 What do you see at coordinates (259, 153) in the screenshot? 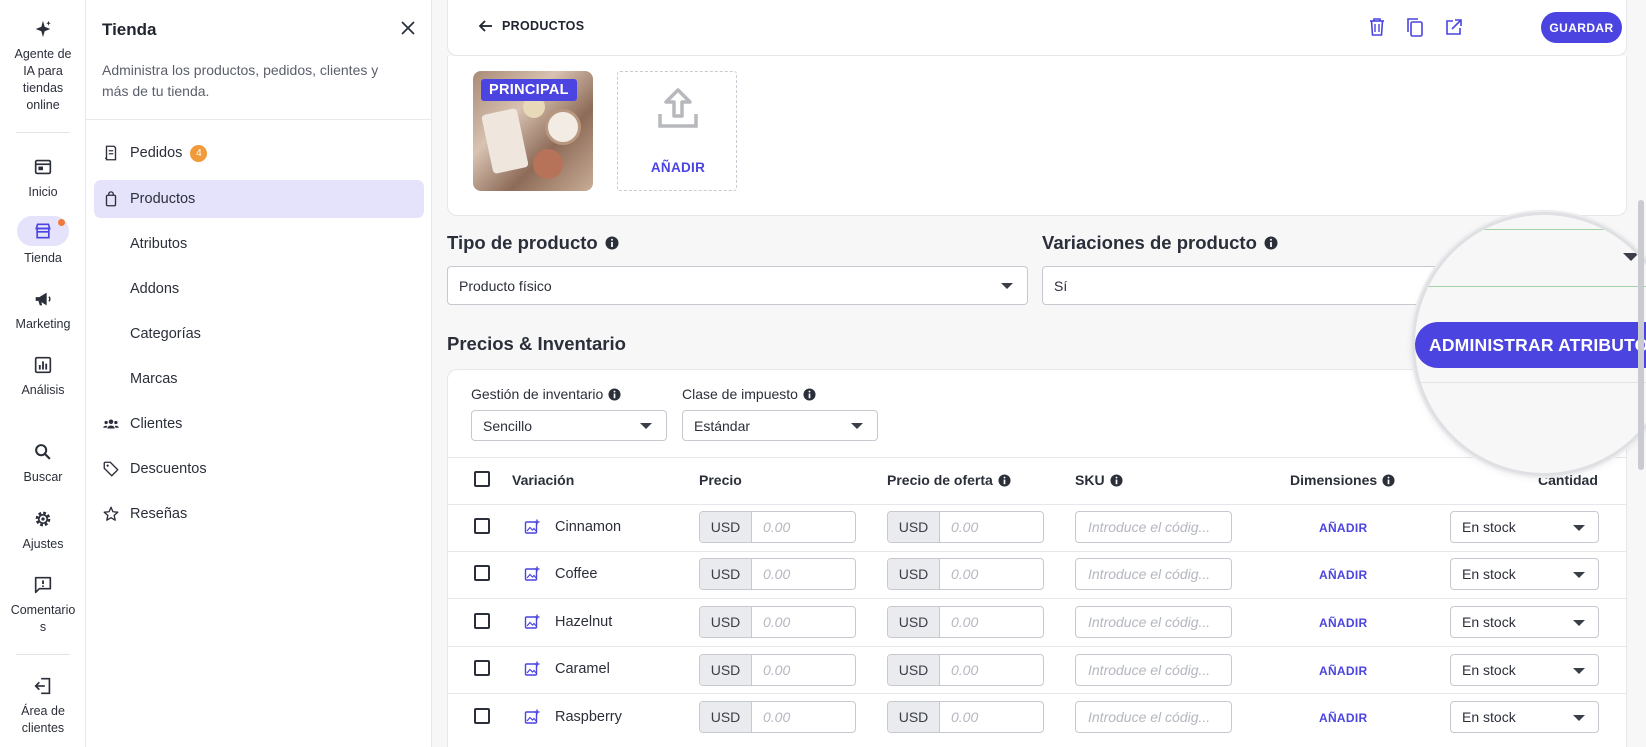
I see `nav-item-orders: Pedidos 4` at bounding box center [259, 153].